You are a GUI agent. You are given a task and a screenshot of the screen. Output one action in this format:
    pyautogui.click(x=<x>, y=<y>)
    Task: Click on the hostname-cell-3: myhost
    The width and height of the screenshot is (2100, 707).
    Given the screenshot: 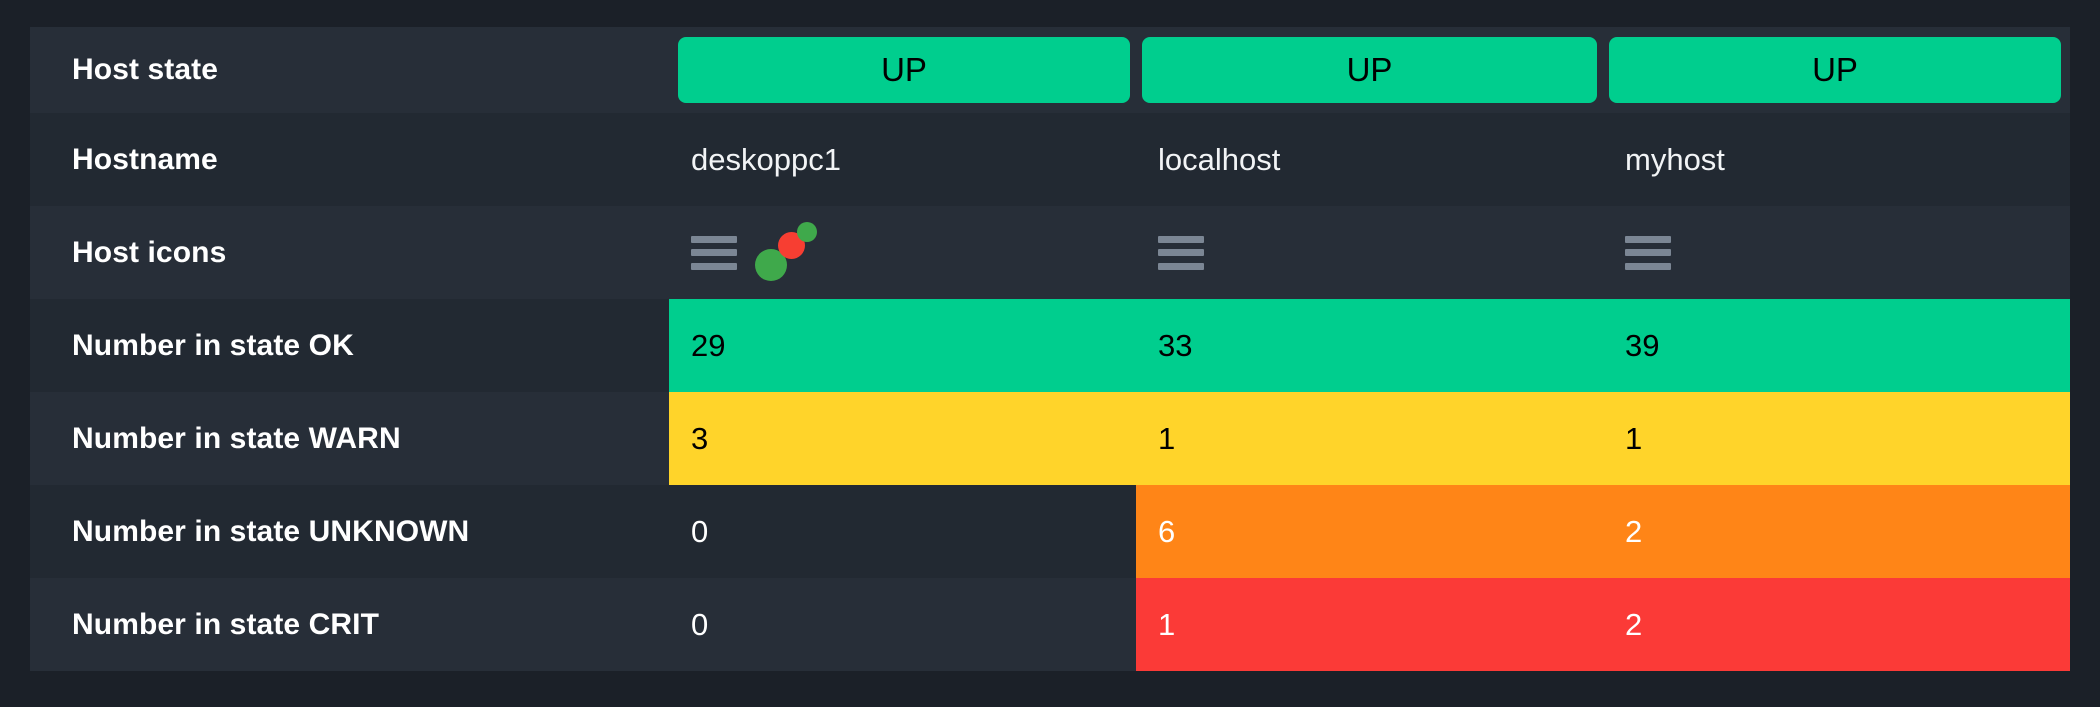 What is the action you would take?
    pyautogui.click(x=1836, y=159)
    